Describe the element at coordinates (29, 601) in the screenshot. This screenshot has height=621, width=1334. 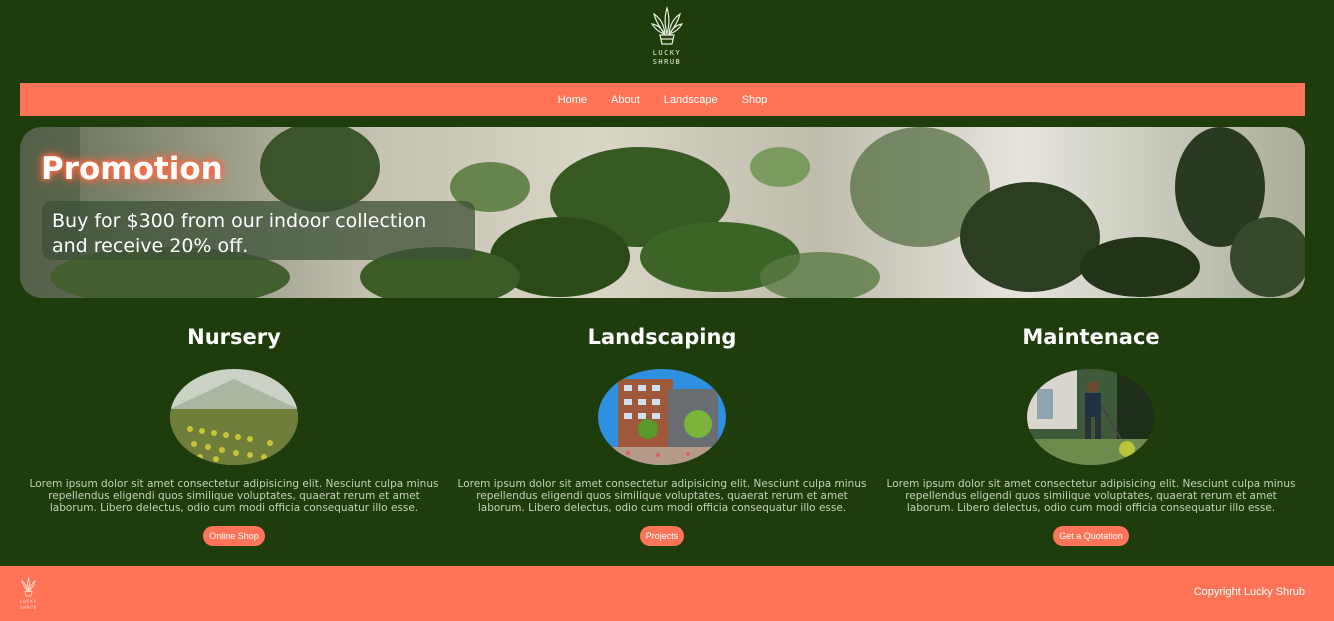
I see `footer-logo-line1: LUCKY` at that location.